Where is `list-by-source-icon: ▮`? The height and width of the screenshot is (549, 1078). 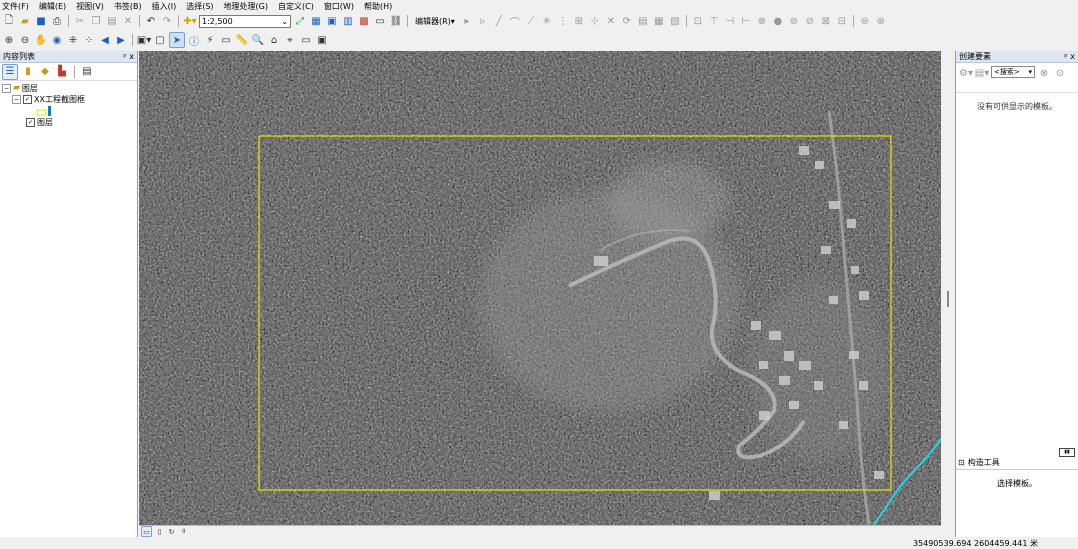 list-by-source-icon: ▮ is located at coordinates (28, 72).